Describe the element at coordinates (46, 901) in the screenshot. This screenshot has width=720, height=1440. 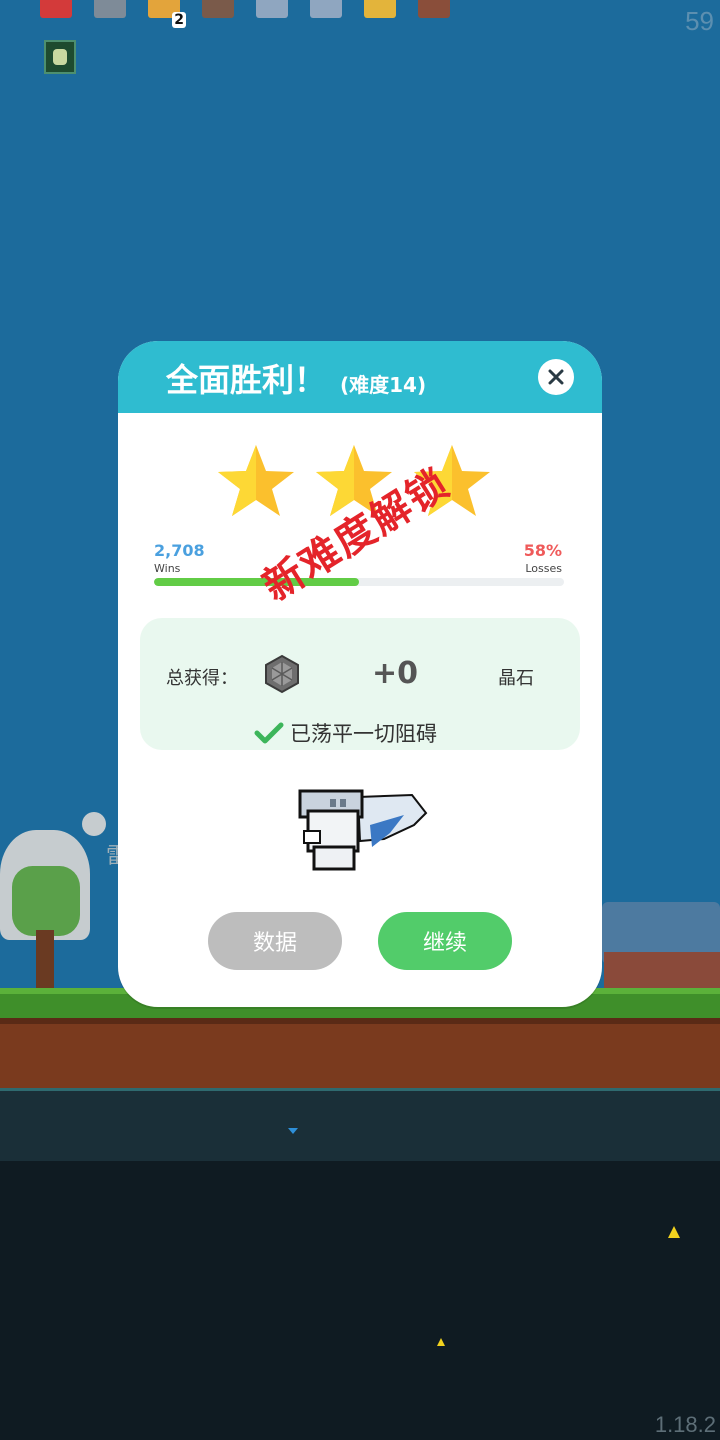
I see `tree-left` at that location.